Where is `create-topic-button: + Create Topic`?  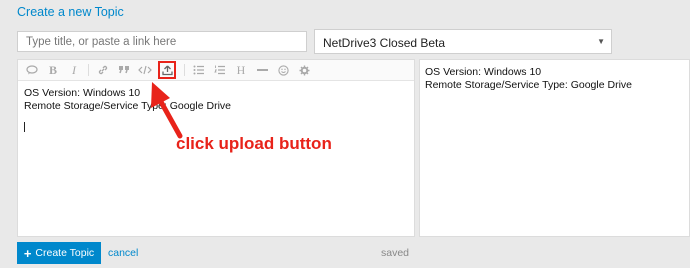
create-topic-button: + Create Topic is located at coordinates (59, 253).